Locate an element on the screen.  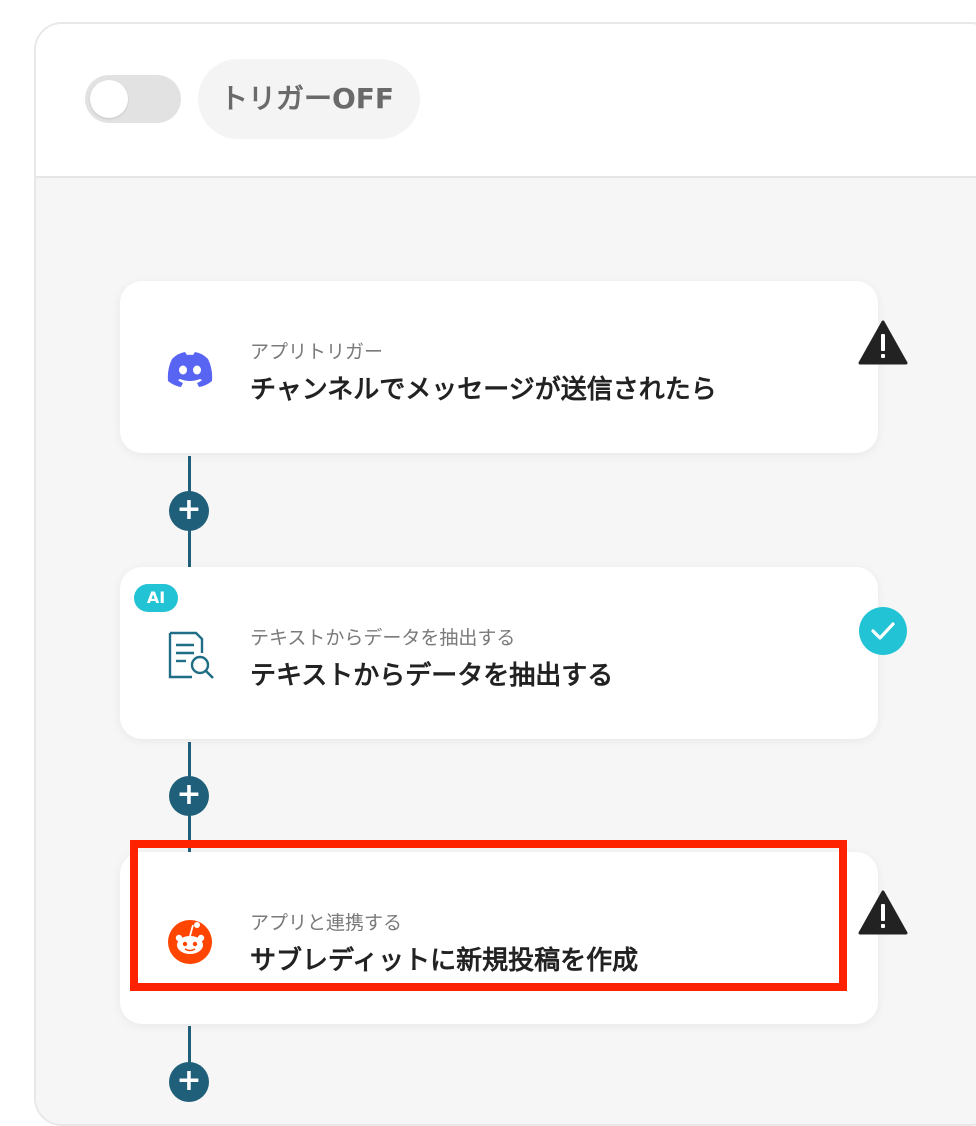
step-title: テキストからデータを抽出する is located at coordinates (432, 676).